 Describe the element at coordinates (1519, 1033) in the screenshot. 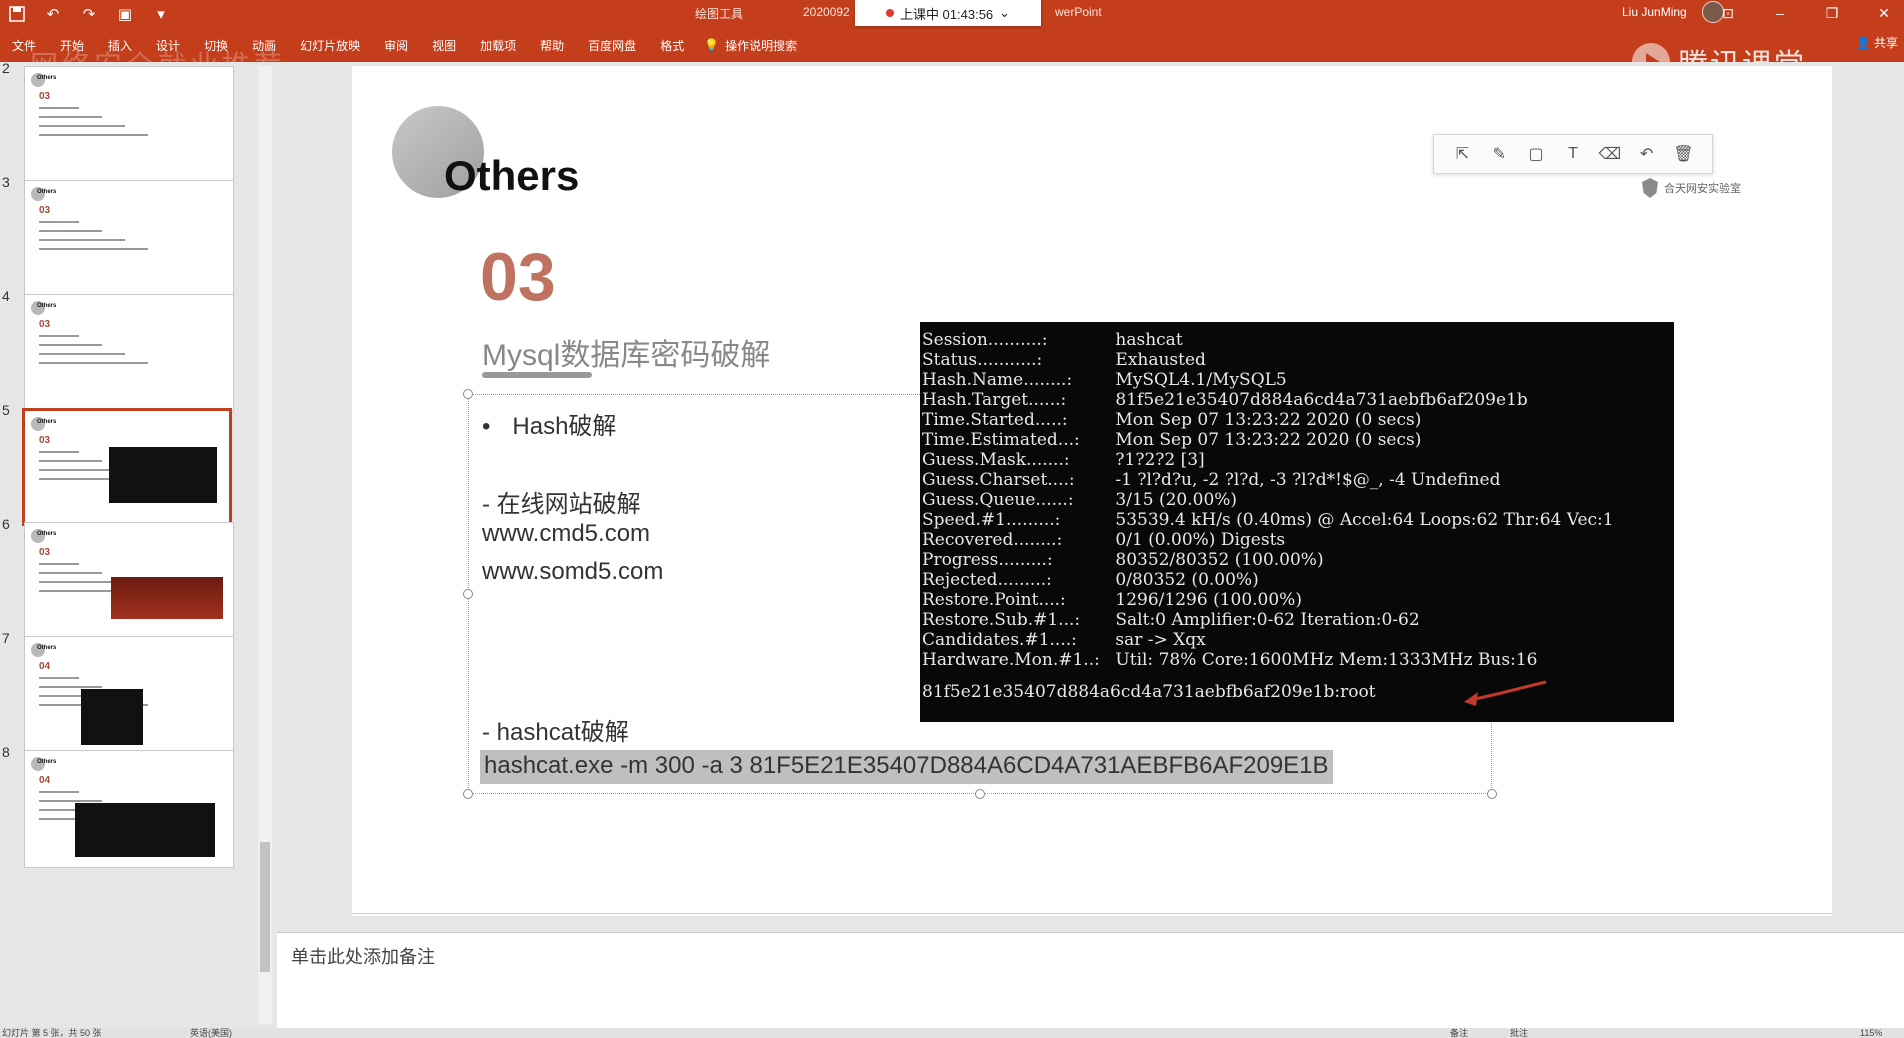

I see `comments-toggle: 批注` at that location.